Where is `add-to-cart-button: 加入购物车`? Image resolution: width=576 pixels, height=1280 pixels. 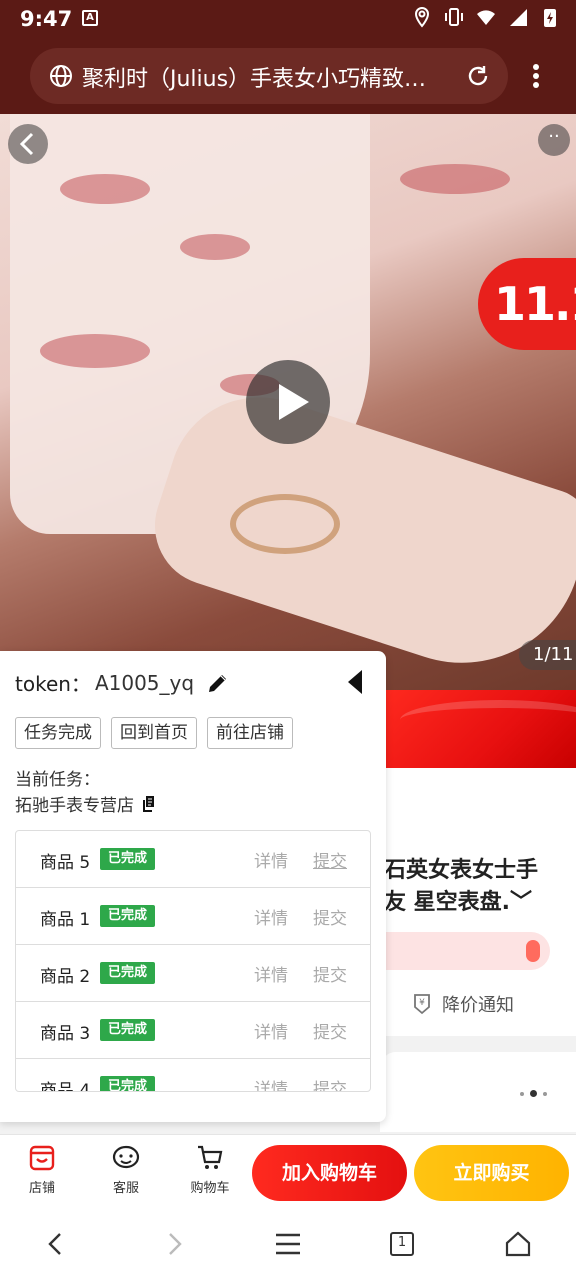 add-to-cart-button: 加入购物车 is located at coordinates (329, 1173).